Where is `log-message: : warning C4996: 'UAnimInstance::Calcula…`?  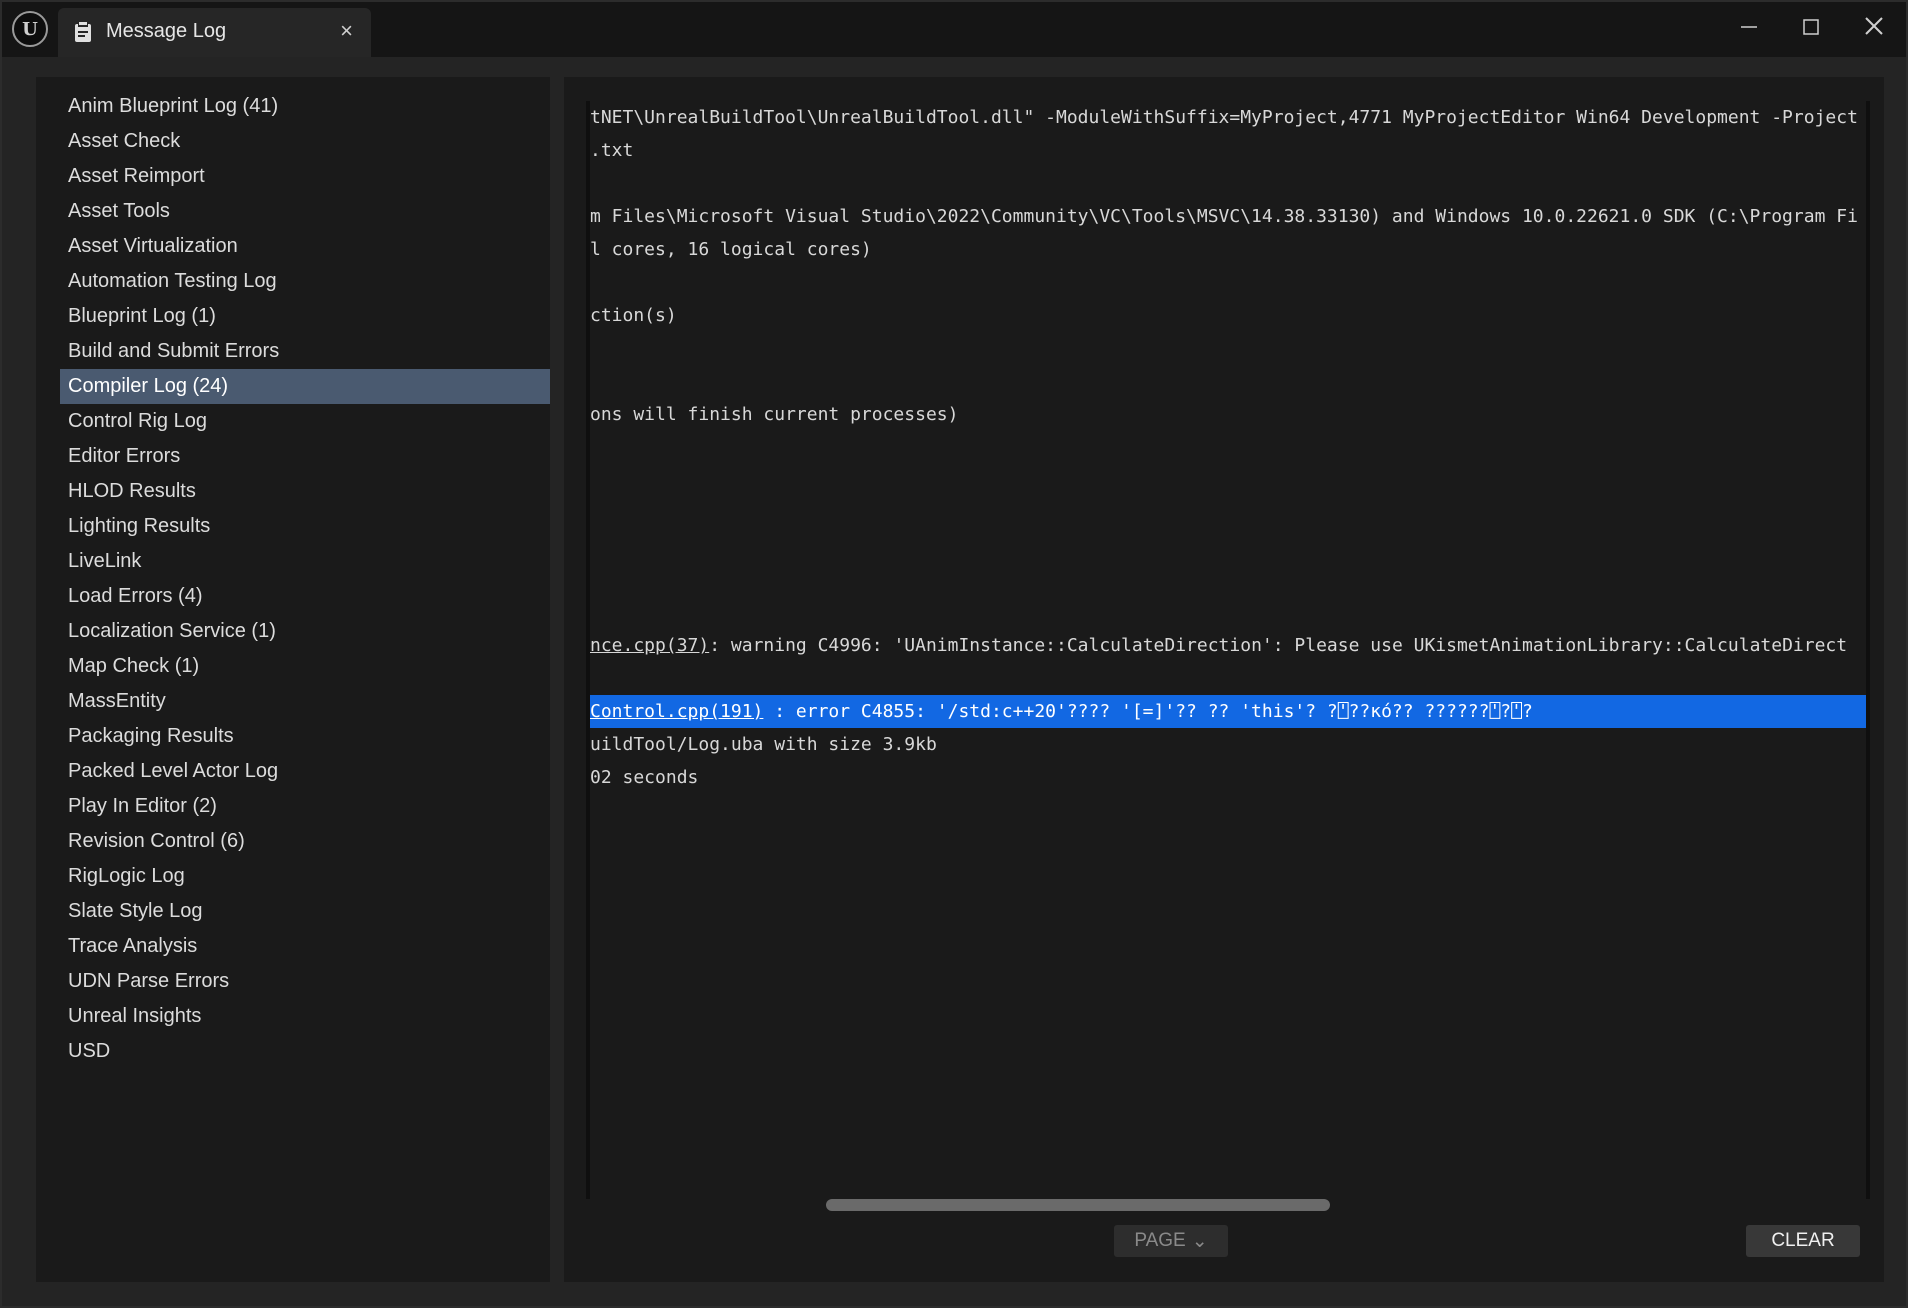 log-message: : warning C4996: 'UAnimInstance::Calcula… is located at coordinates (1278, 645).